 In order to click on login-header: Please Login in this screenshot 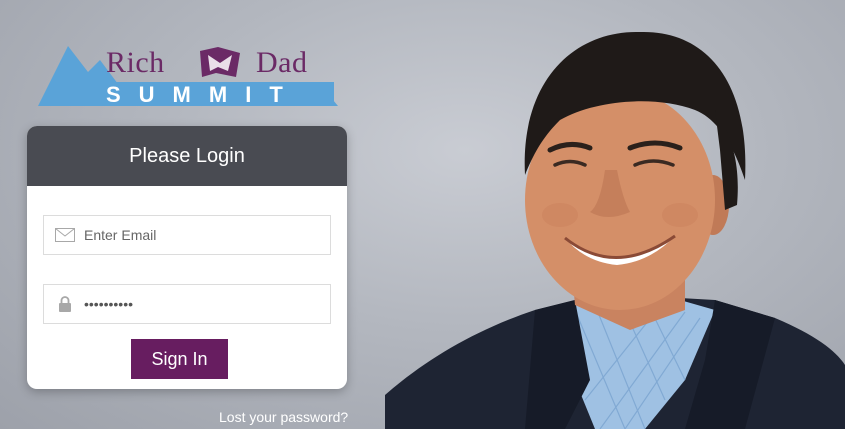, I will do `click(187, 156)`.